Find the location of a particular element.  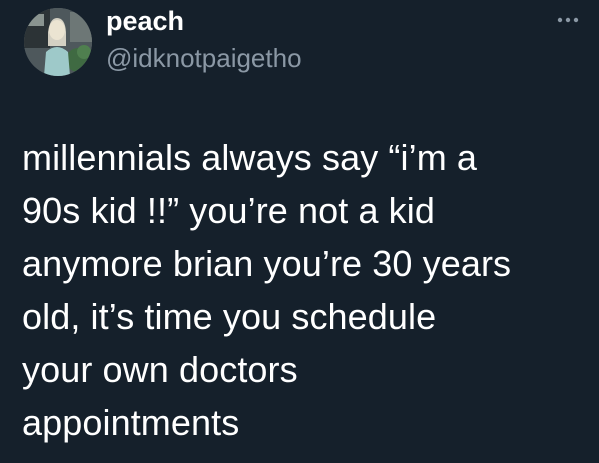

avatar-photo is located at coordinates (58, 42).